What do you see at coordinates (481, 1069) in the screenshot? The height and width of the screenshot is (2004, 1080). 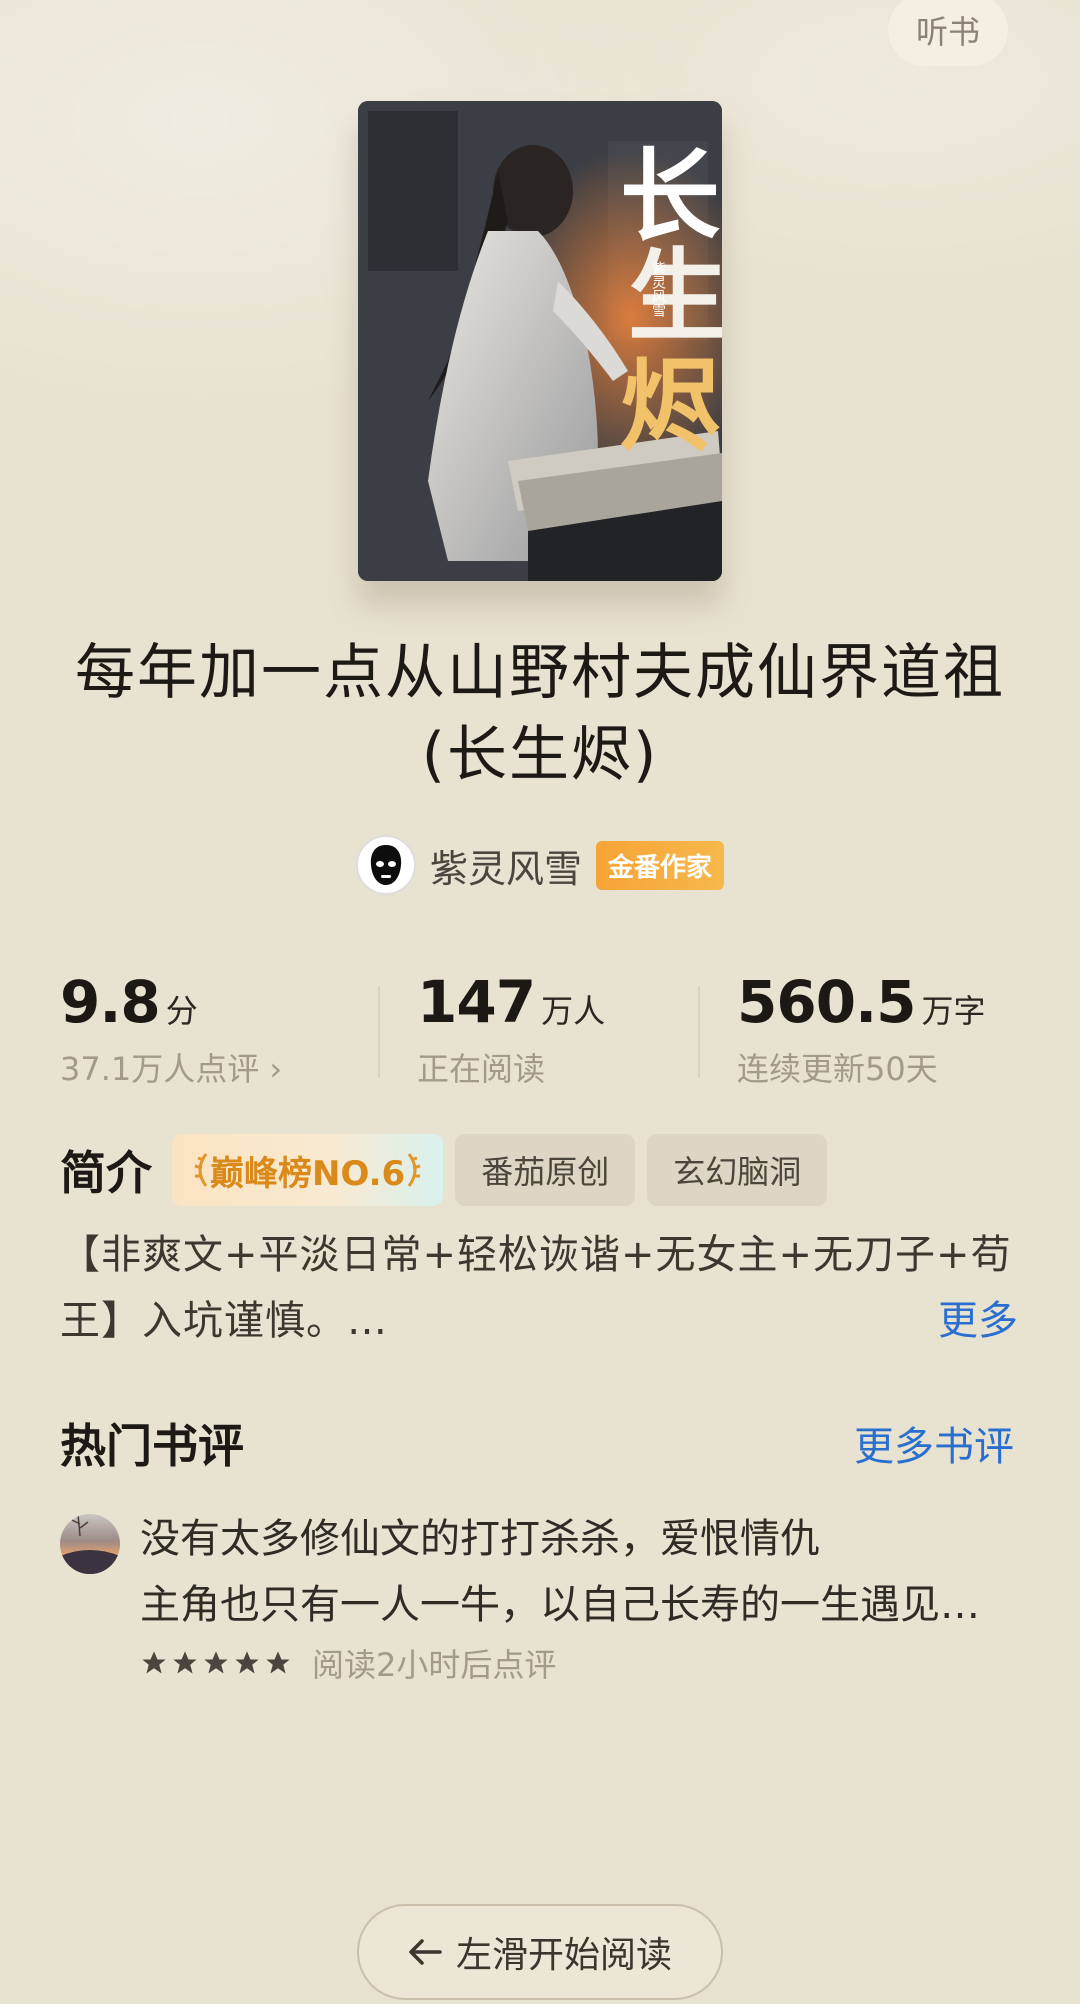 I see `readers-label: 正在阅读` at bounding box center [481, 1069].